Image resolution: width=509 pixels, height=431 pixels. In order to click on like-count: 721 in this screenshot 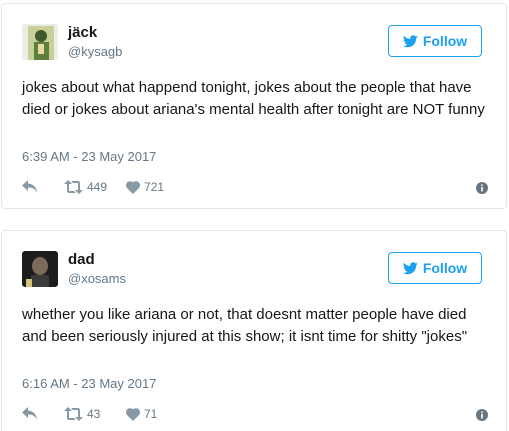, I will do `click(154, 187)`.